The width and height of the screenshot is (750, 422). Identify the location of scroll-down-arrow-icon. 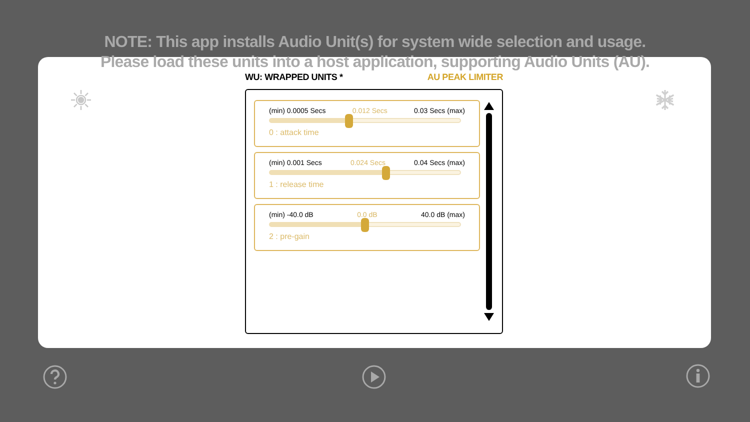
(489, 317).